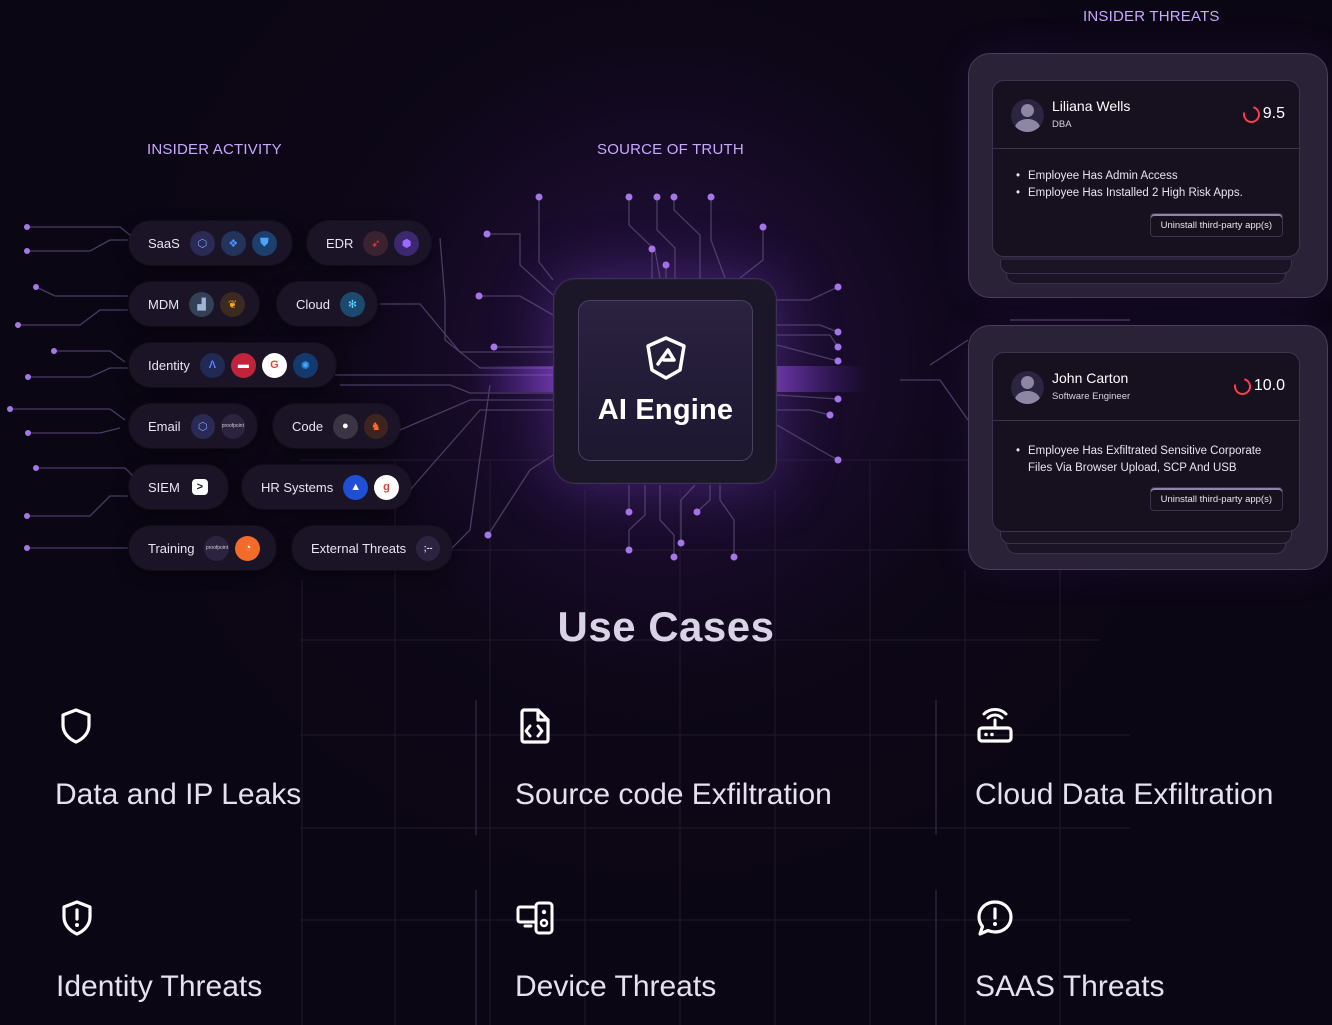 The width and height of the screenshot is (1332, 1025). Describe the element at coordinates (352, 304) in the screenshot. I see `snowflake-icon: ✻` at that location.